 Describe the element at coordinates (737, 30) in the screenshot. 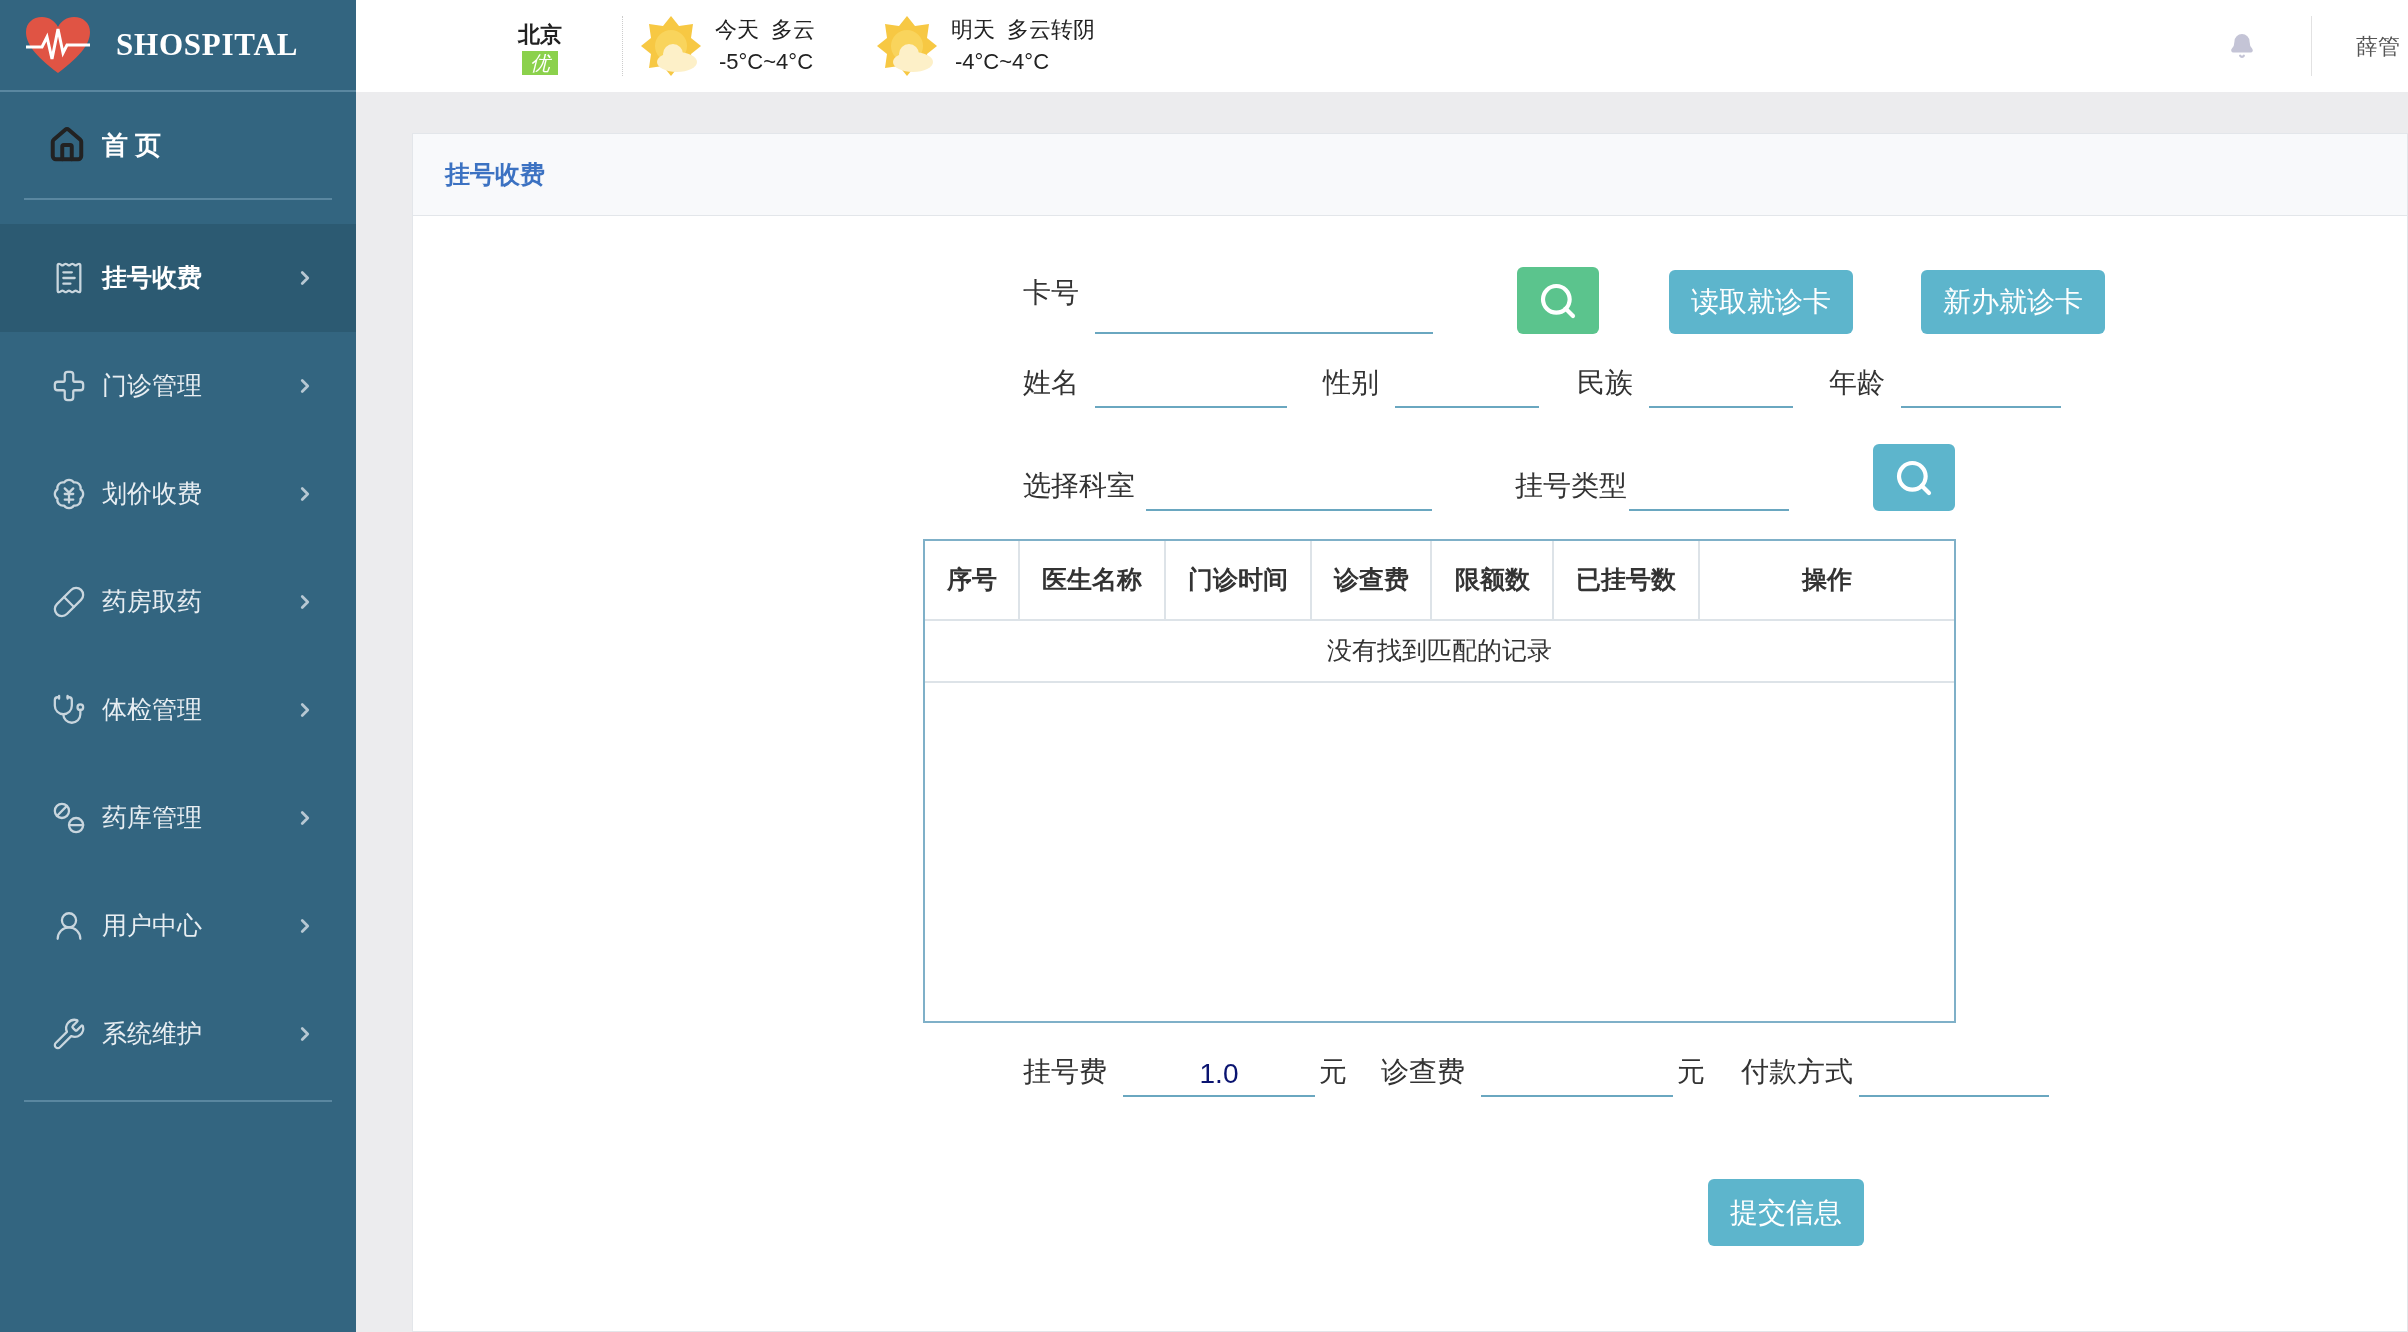

I see `weather-day: 今天` at that location.